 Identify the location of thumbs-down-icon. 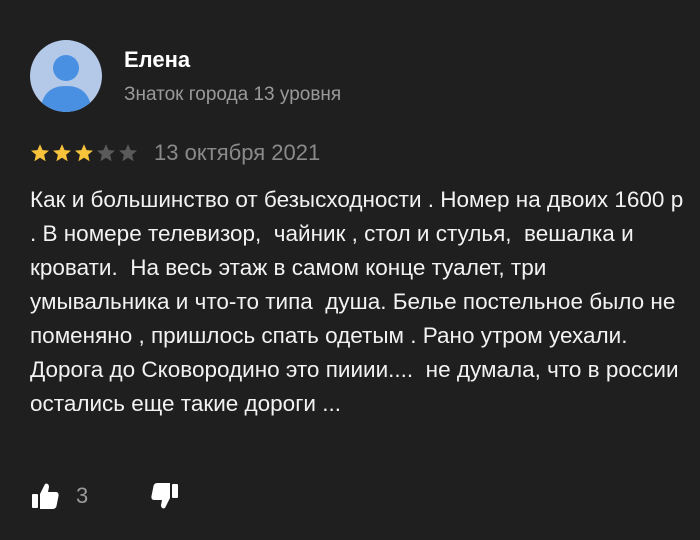
(165, 496).